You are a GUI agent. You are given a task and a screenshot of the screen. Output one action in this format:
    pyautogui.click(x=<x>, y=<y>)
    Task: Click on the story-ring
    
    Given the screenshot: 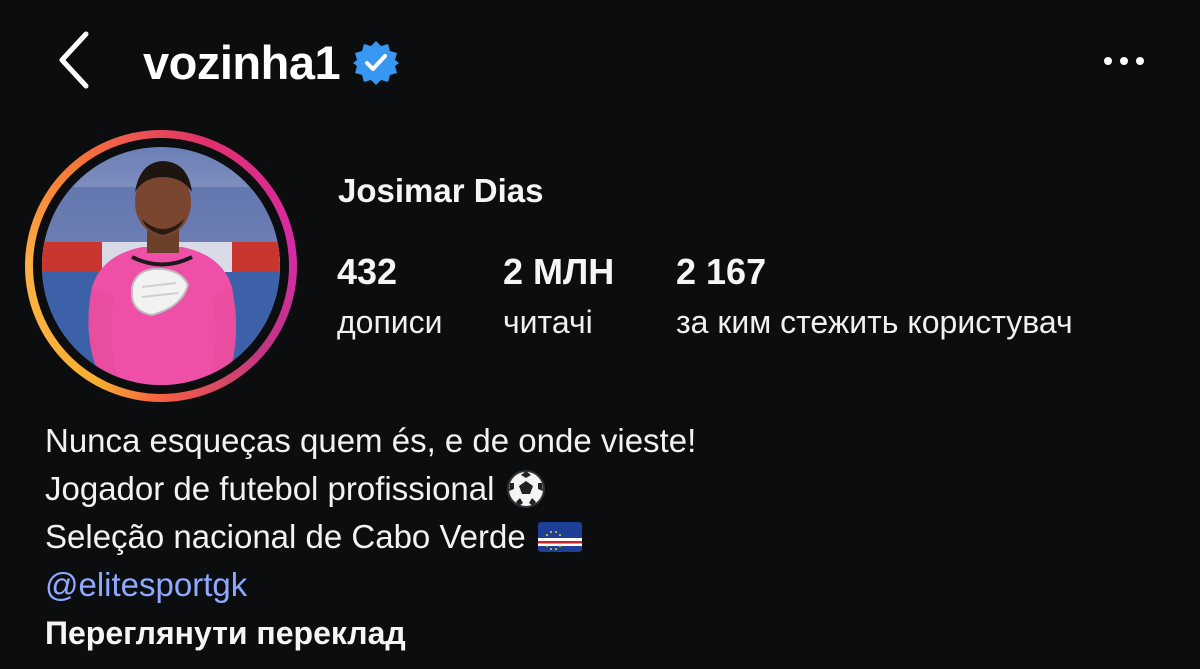 What is the action you would take?
    pyautogui.click(x=161, y=266)
    